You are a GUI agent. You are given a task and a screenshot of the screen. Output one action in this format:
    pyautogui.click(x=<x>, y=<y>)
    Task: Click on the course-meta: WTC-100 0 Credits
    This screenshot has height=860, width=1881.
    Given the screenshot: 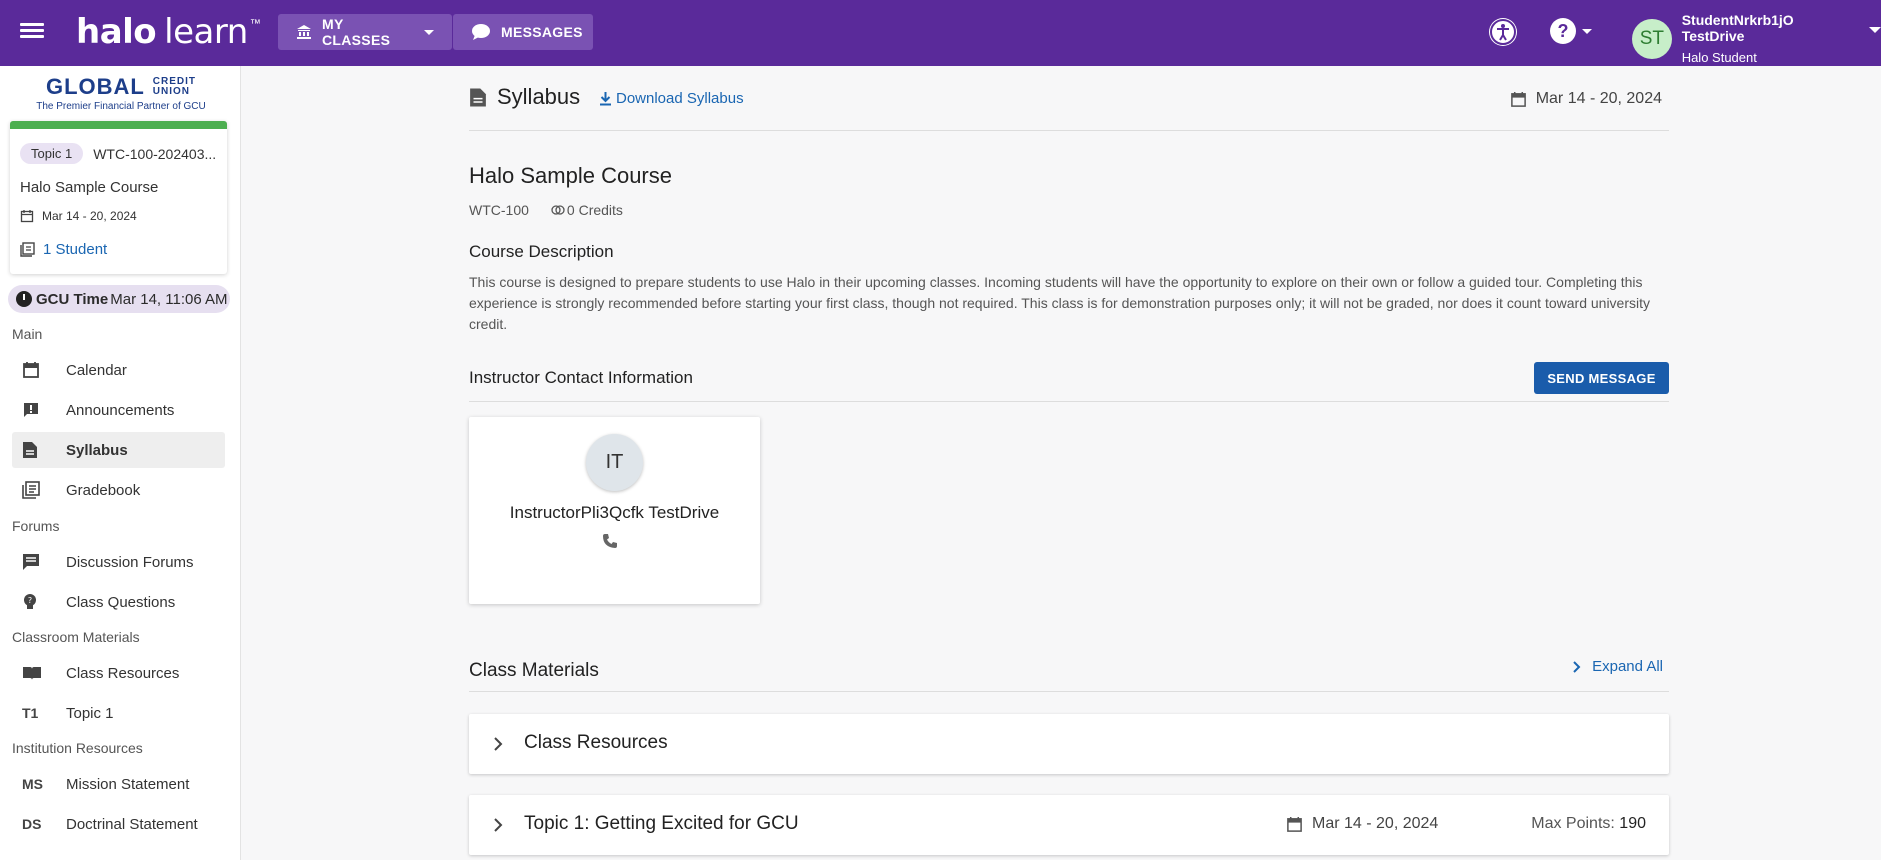 What is the action you would take?
    pyautogui.click(x=546, y=210)
    